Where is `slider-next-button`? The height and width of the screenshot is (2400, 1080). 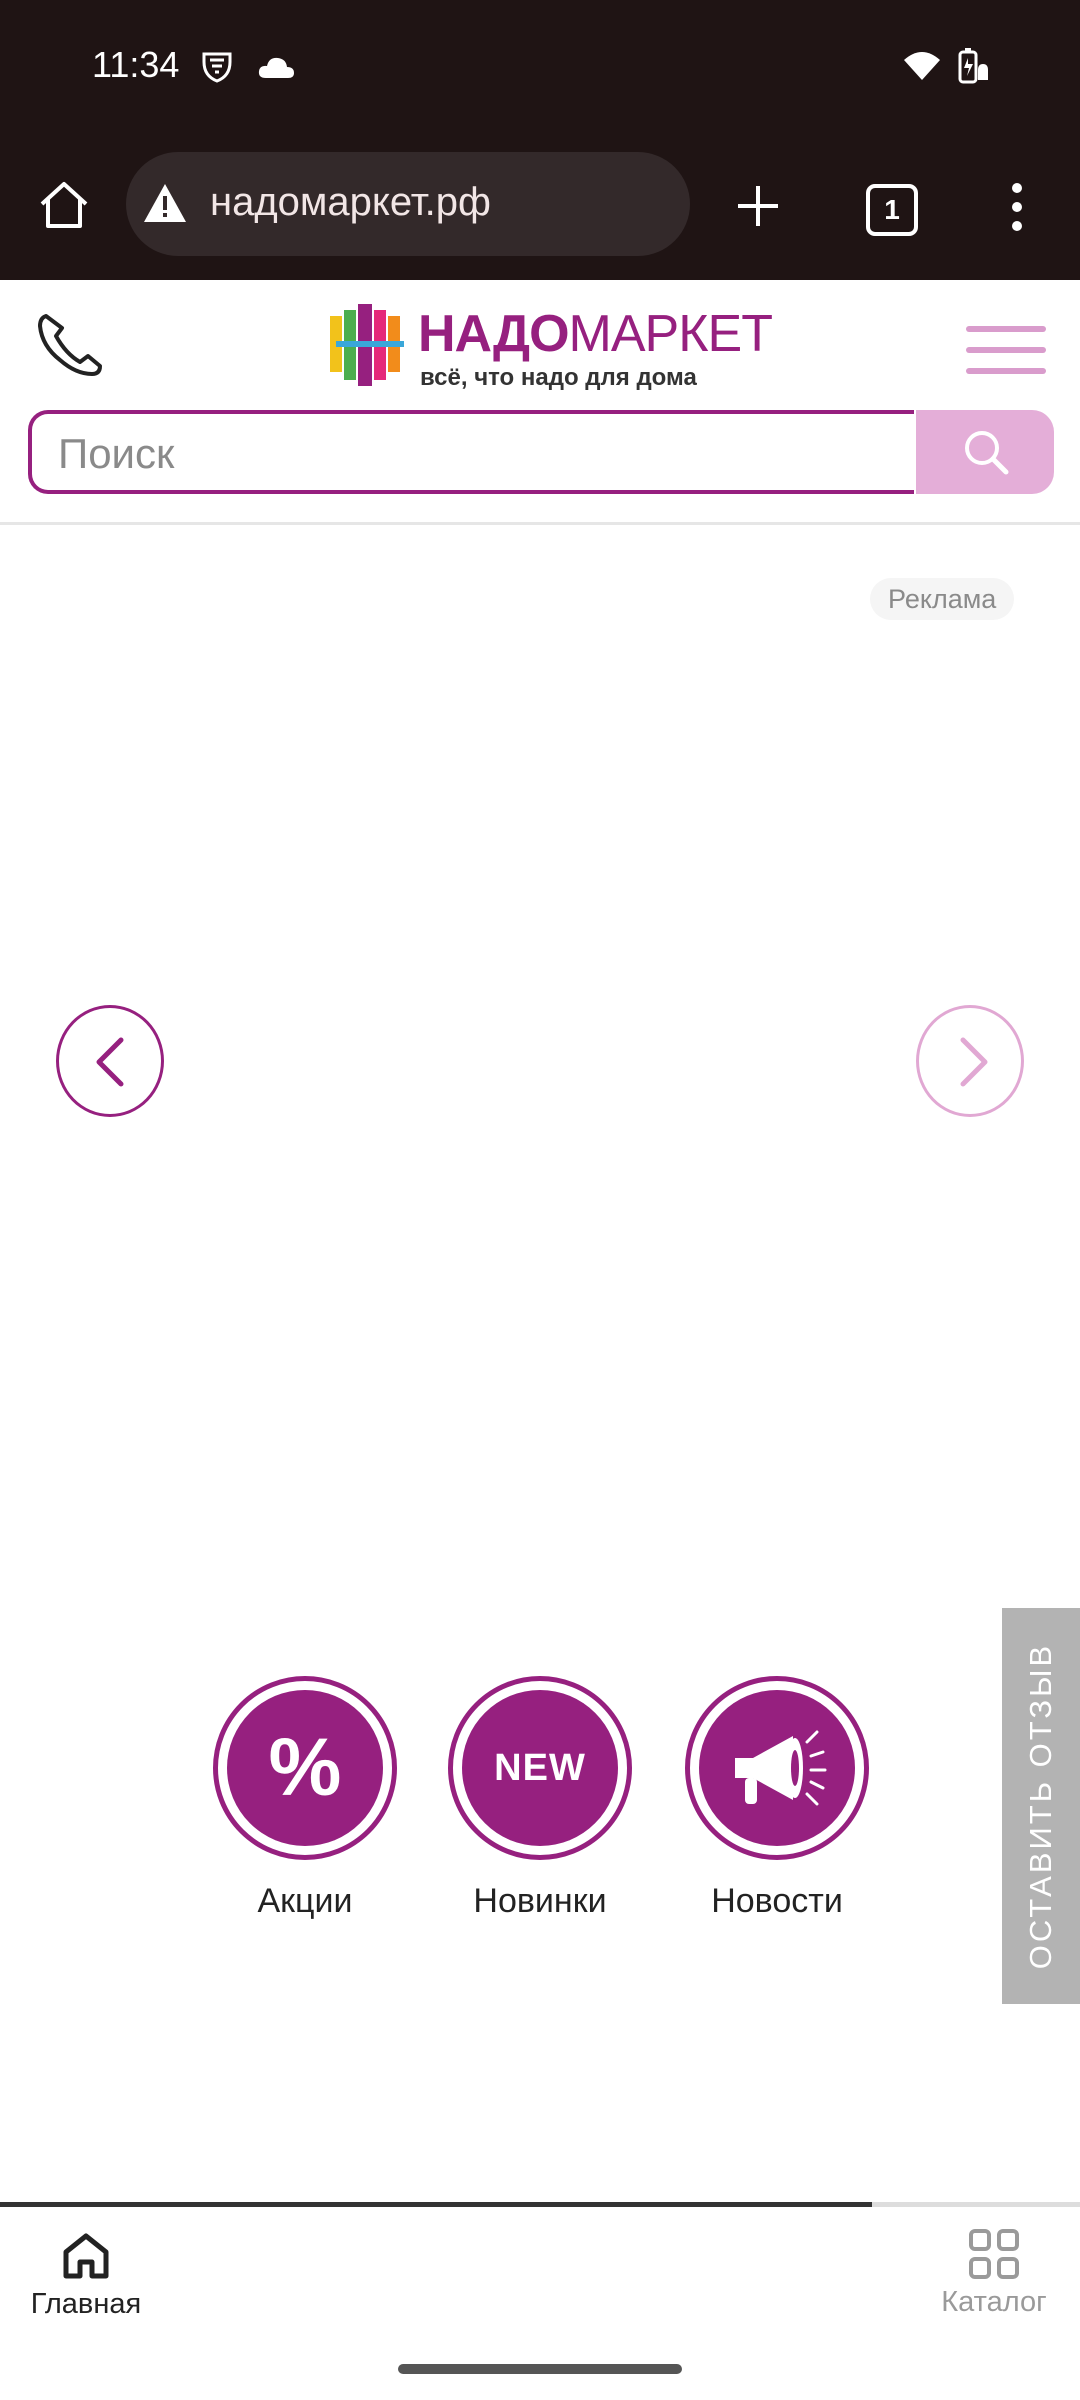 slider-next-button is located at coordinates (970, 1061).